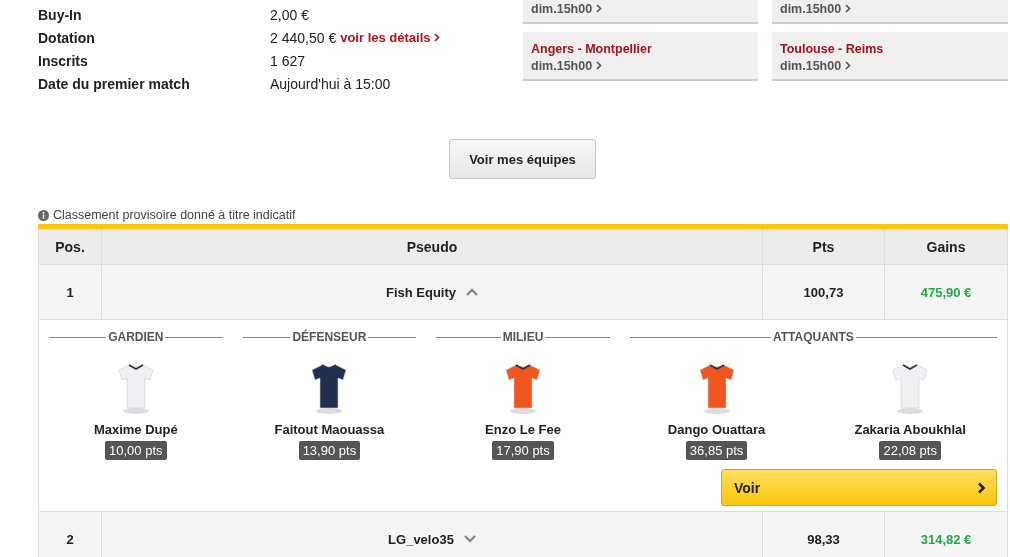 This screenshot has width=1010, height=557. I want to click on ranking-row: 2 LG_velo35 98,33 314,82 €, so click(523, 534).